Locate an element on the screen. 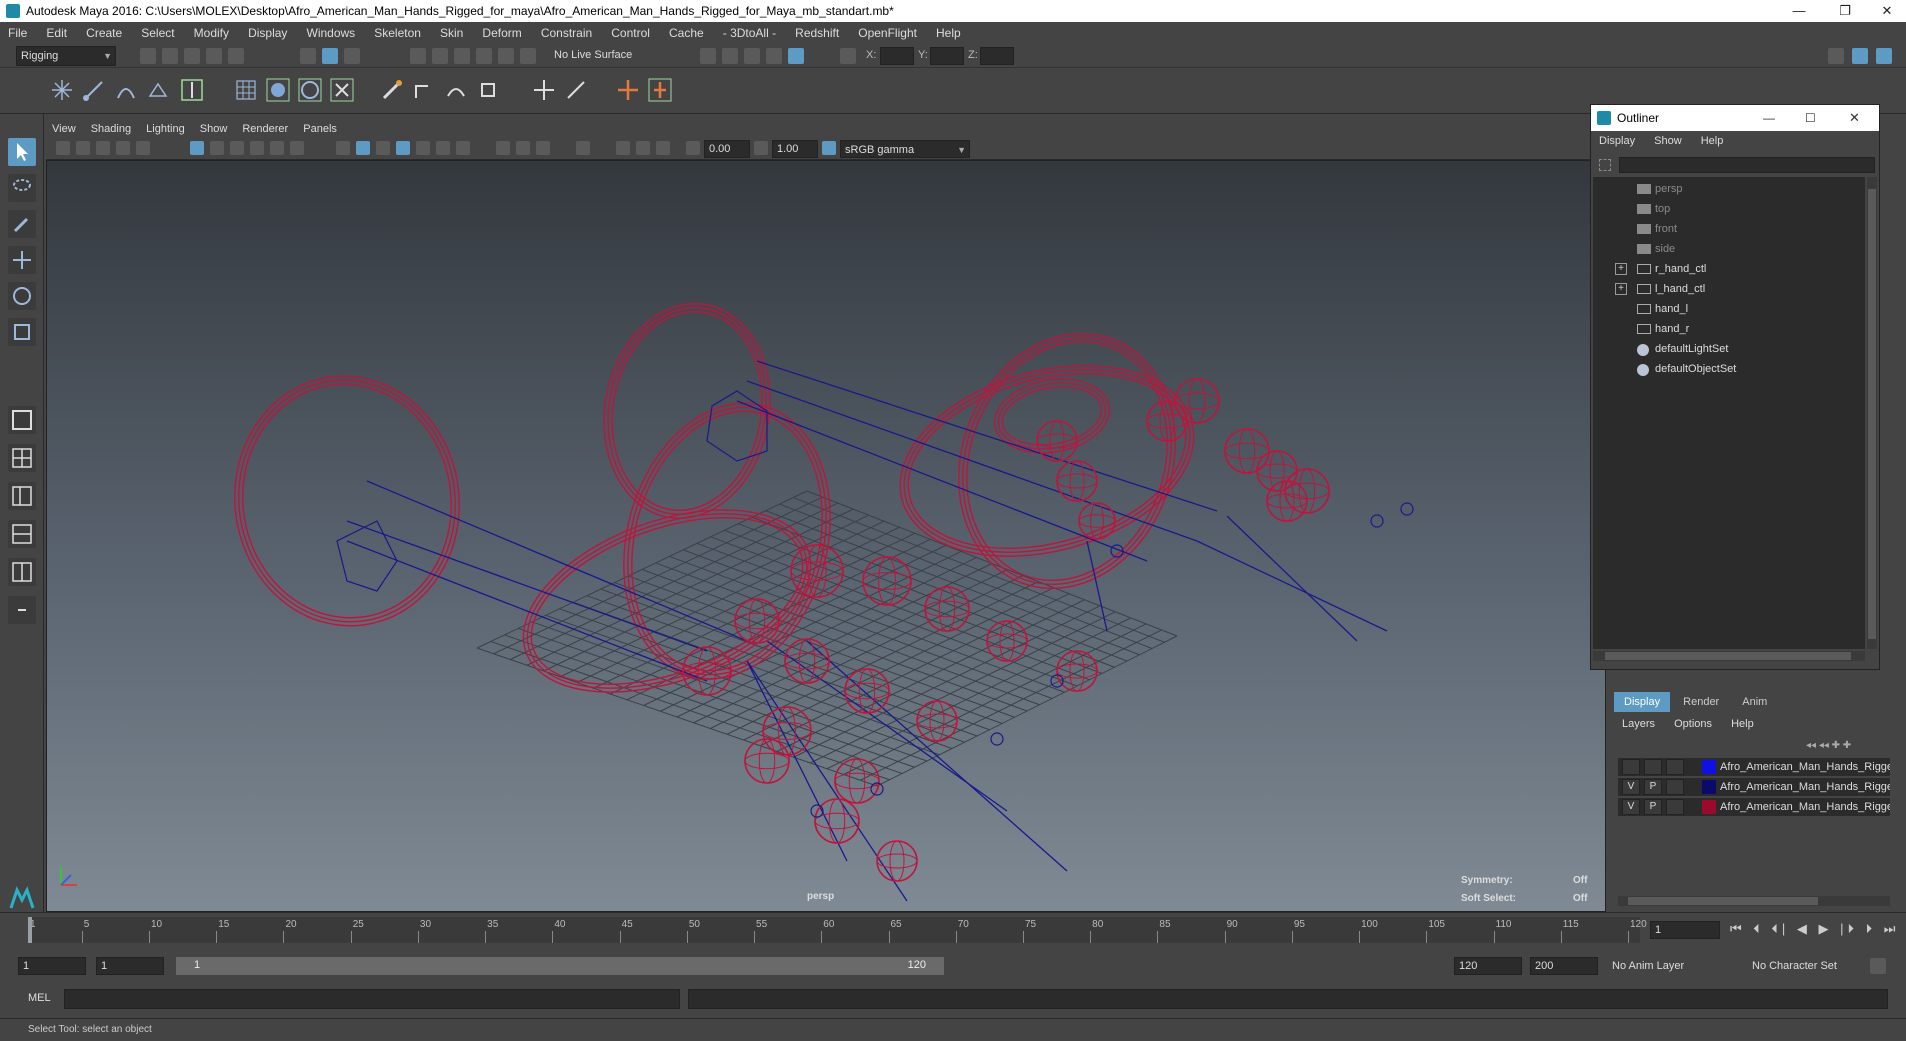 The height and width of the screenshot is (1041, 1906). lasso-tool is located at coordinates (22, 188).